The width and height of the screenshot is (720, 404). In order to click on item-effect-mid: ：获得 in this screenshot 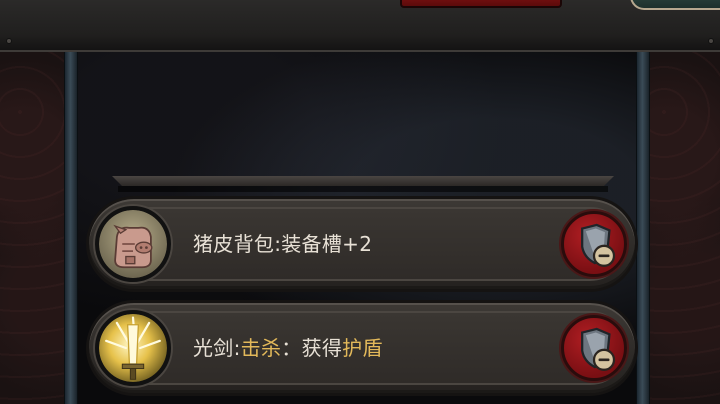, I will do `click(312, 348)`.